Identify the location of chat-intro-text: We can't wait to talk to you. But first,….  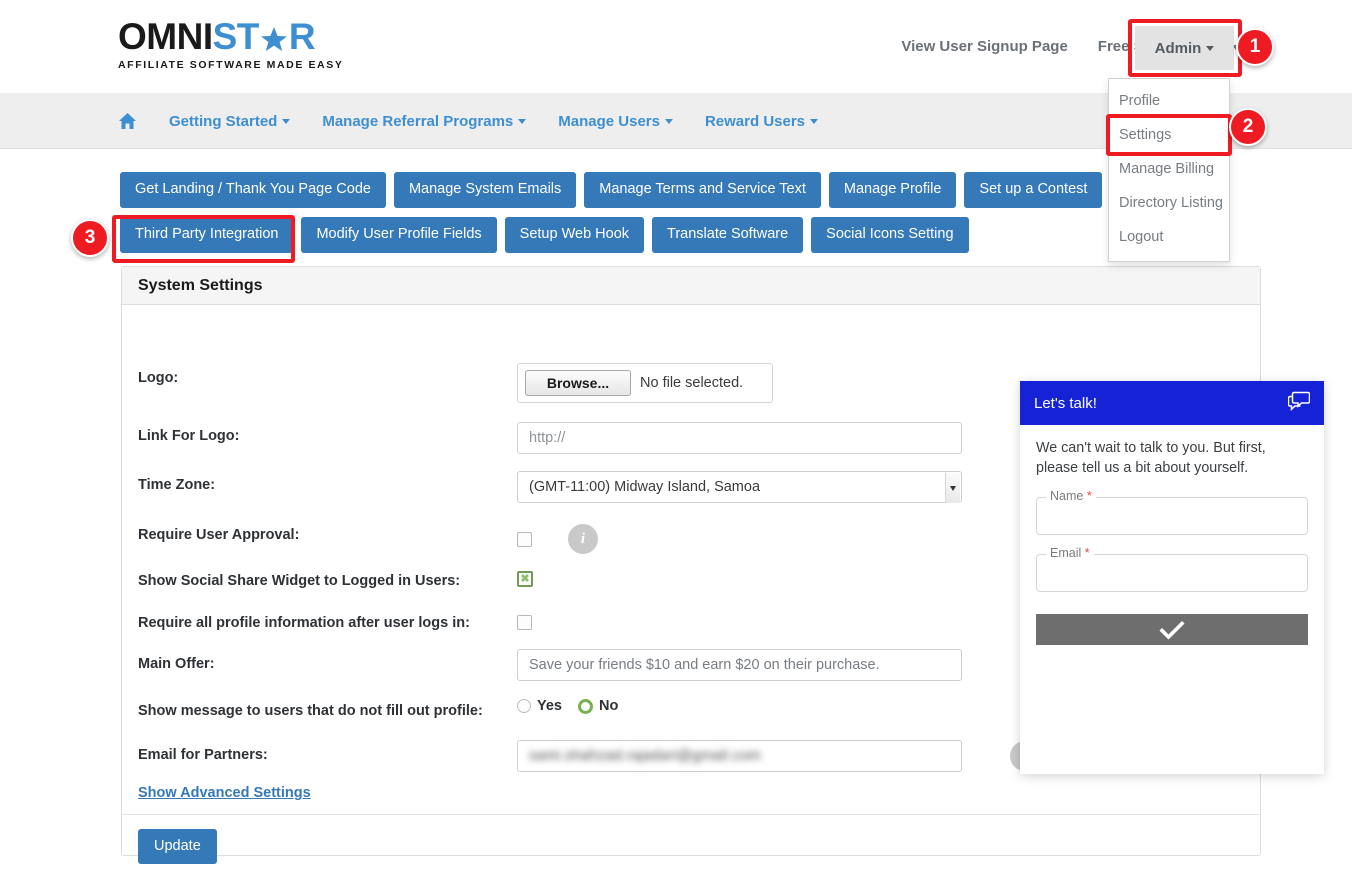
(1151, 458).